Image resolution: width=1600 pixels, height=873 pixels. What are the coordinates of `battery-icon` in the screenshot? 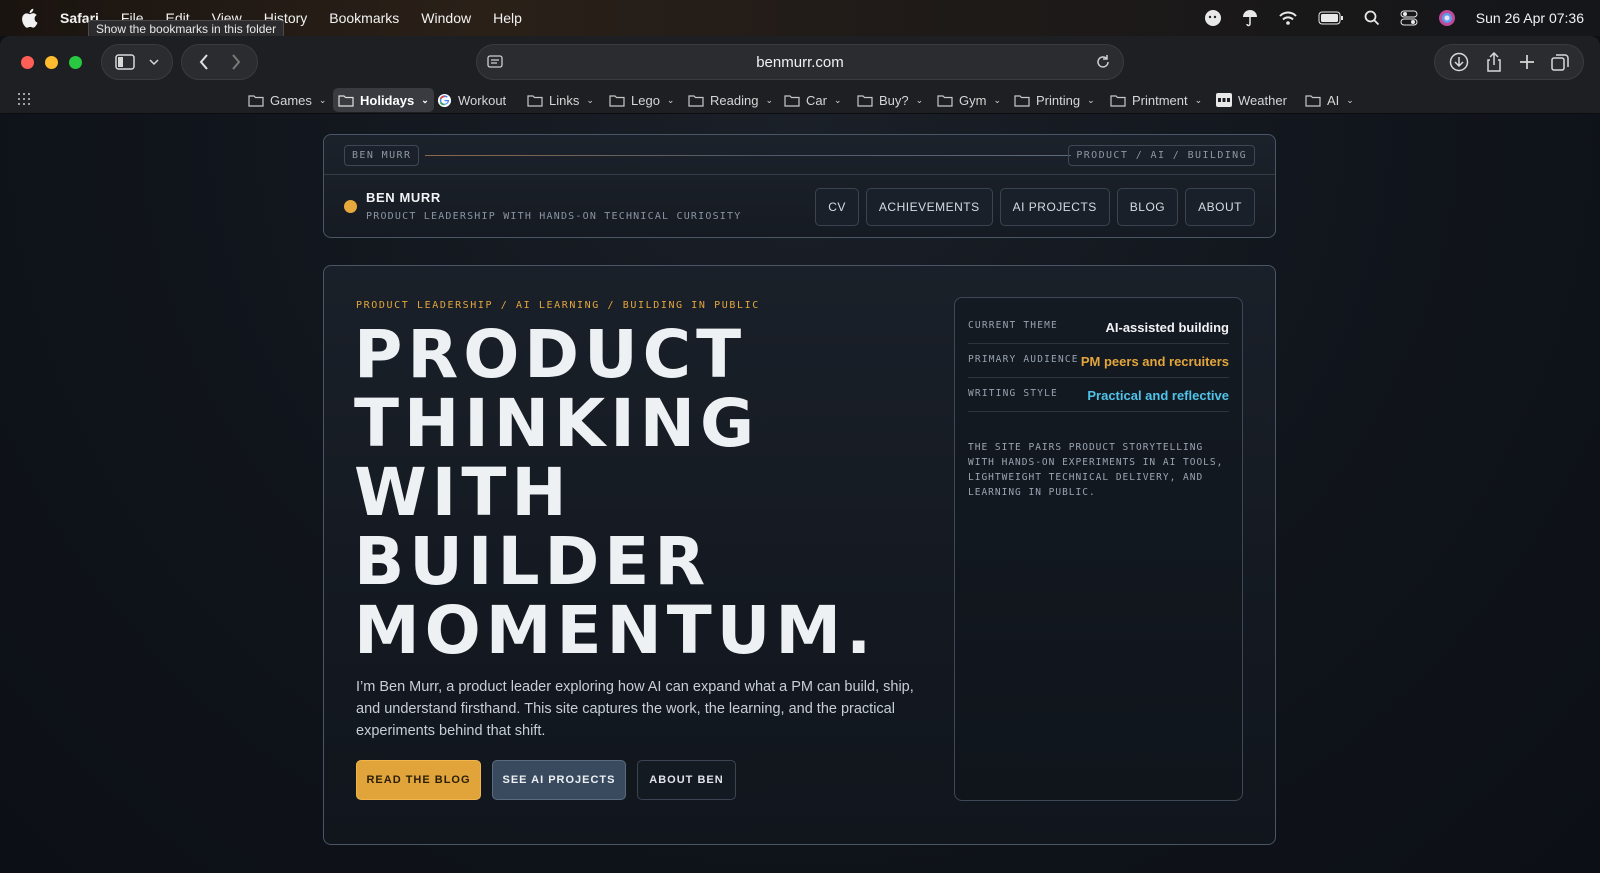 It's located at (1331, 18).